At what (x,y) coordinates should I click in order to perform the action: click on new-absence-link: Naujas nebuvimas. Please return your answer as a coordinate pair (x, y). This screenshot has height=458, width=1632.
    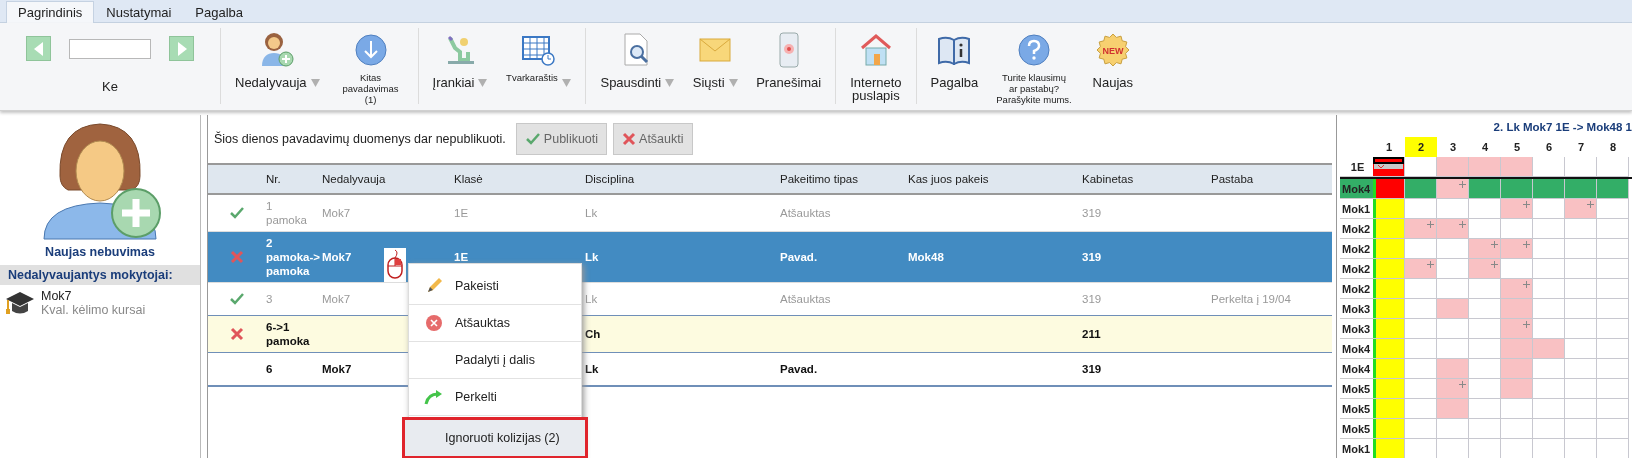
    Looking at the image, I should click on (100, 252).